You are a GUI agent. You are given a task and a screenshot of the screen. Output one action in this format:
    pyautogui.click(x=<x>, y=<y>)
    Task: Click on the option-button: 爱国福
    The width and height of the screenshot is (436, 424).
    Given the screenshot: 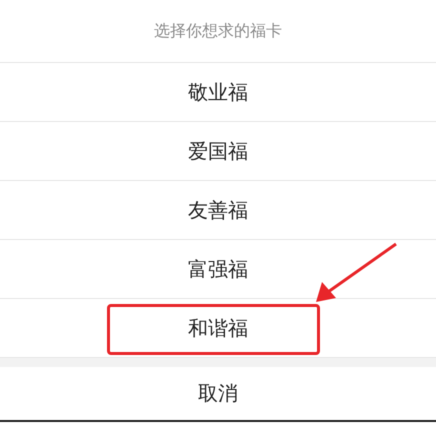 What is the action you would take?
    pyautogui.click(x=218, y=151)
    